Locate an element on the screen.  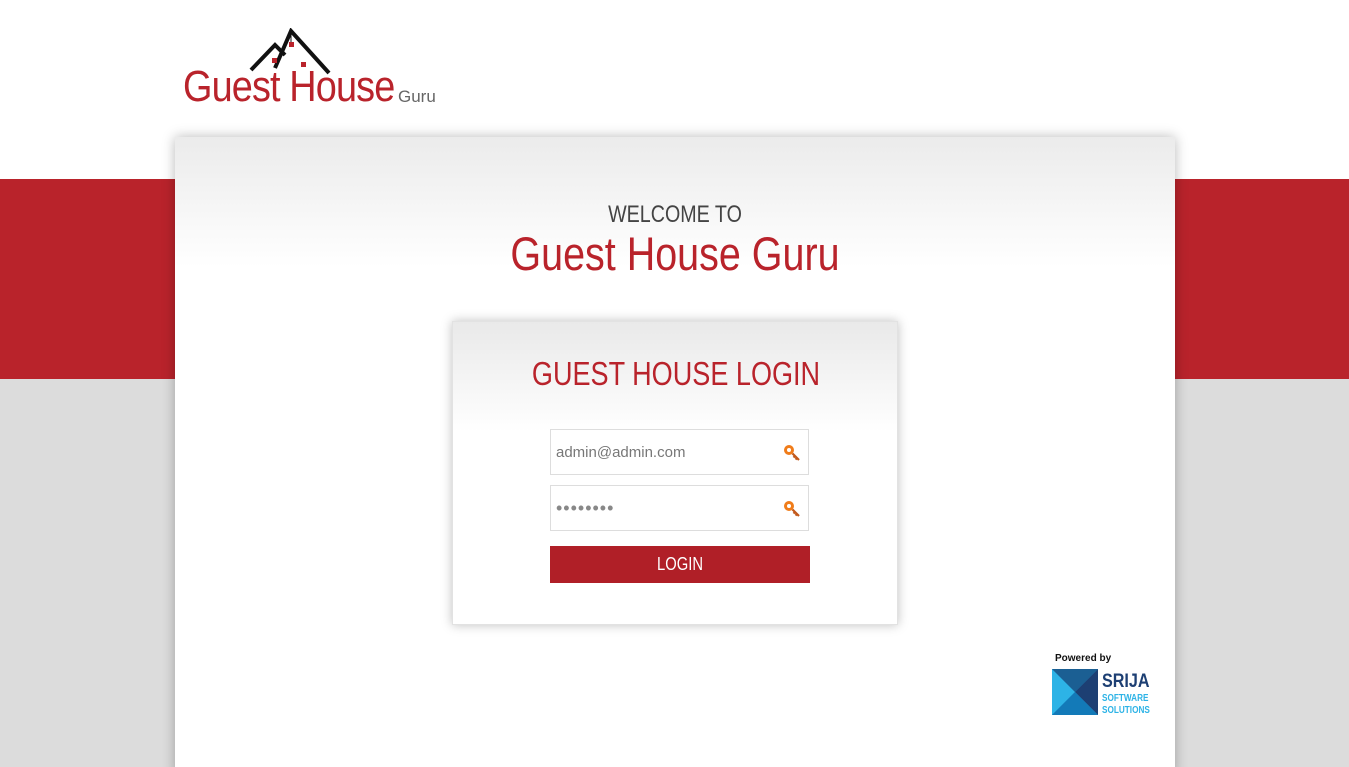
srija-logo: SRIJA SOFTWARE SOLUTIONS is located at coordinates (1104, 693).